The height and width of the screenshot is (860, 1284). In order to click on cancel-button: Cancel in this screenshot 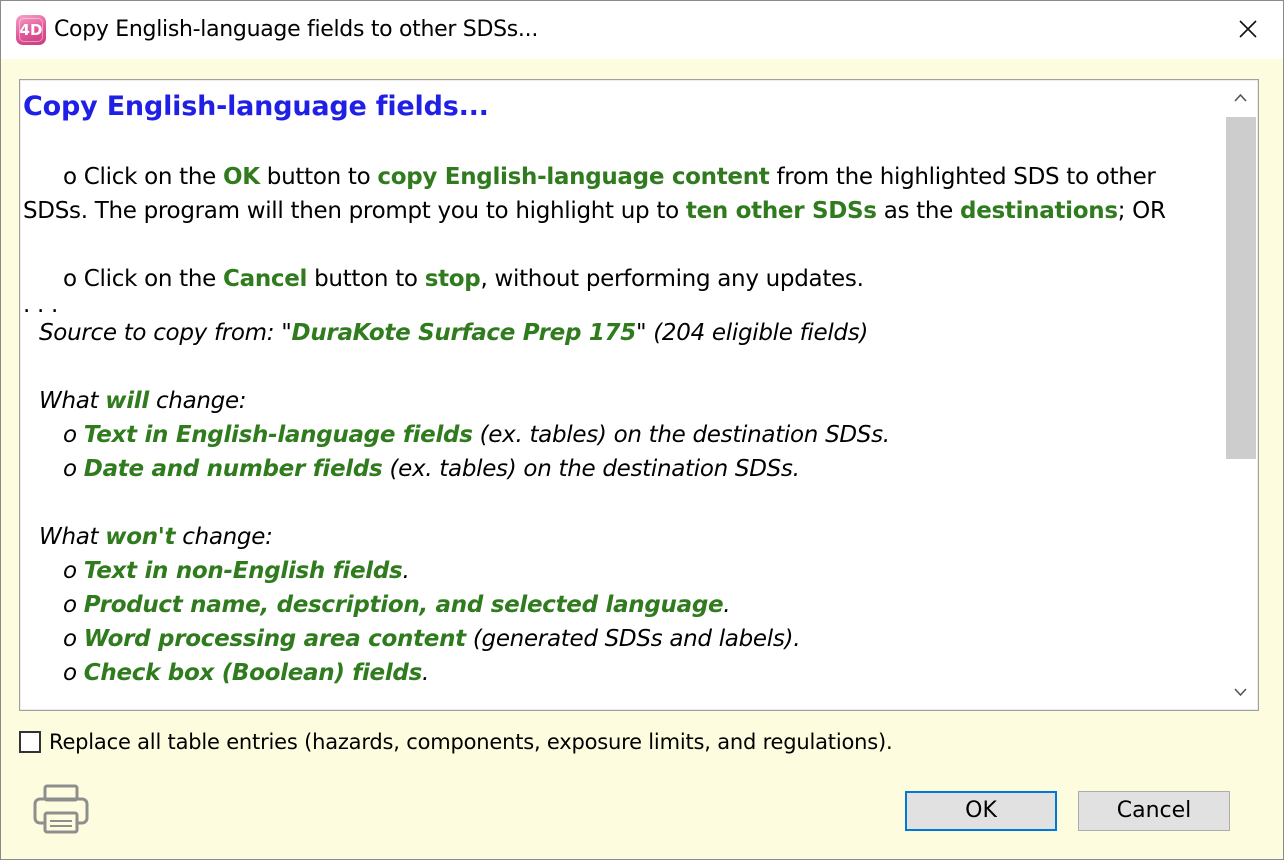, I will do `click(1154, 811)`.